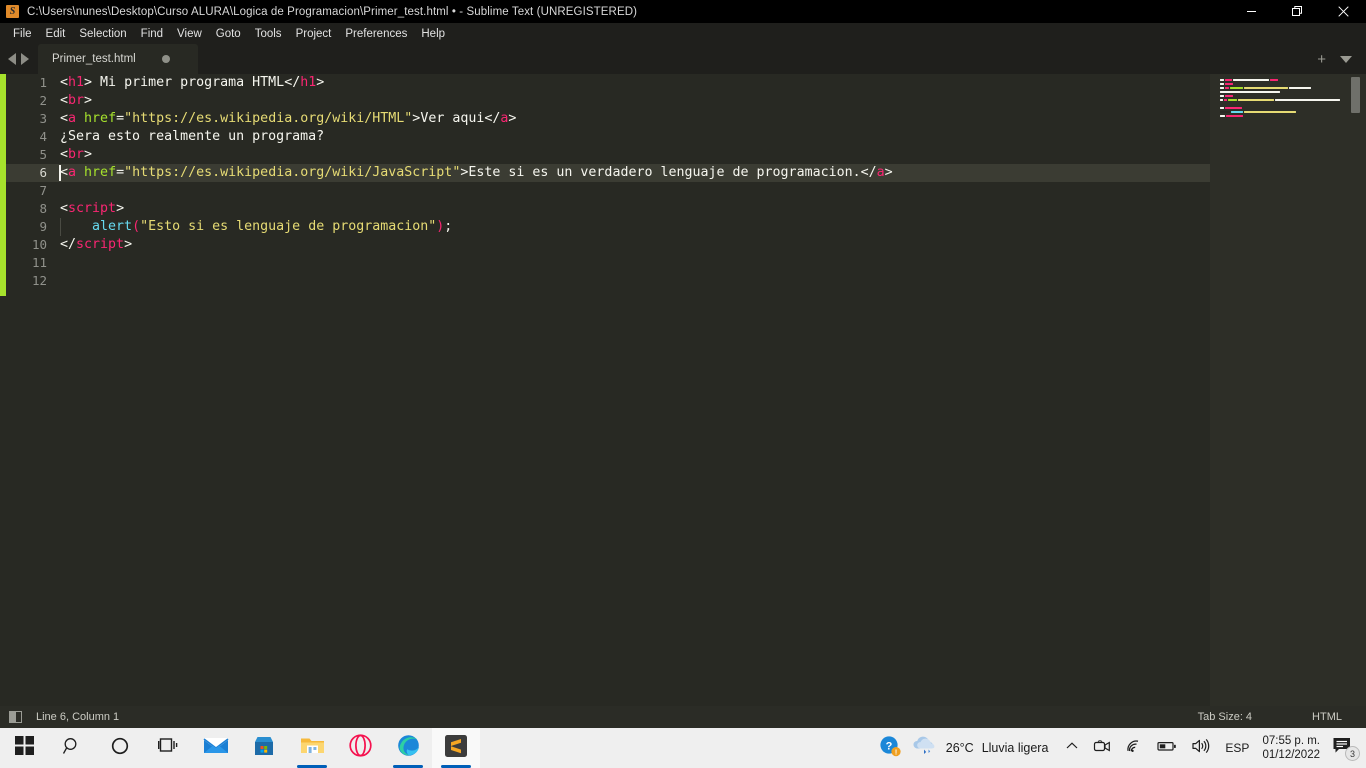  I want to click on windows-start-icon, so click(24, 748).